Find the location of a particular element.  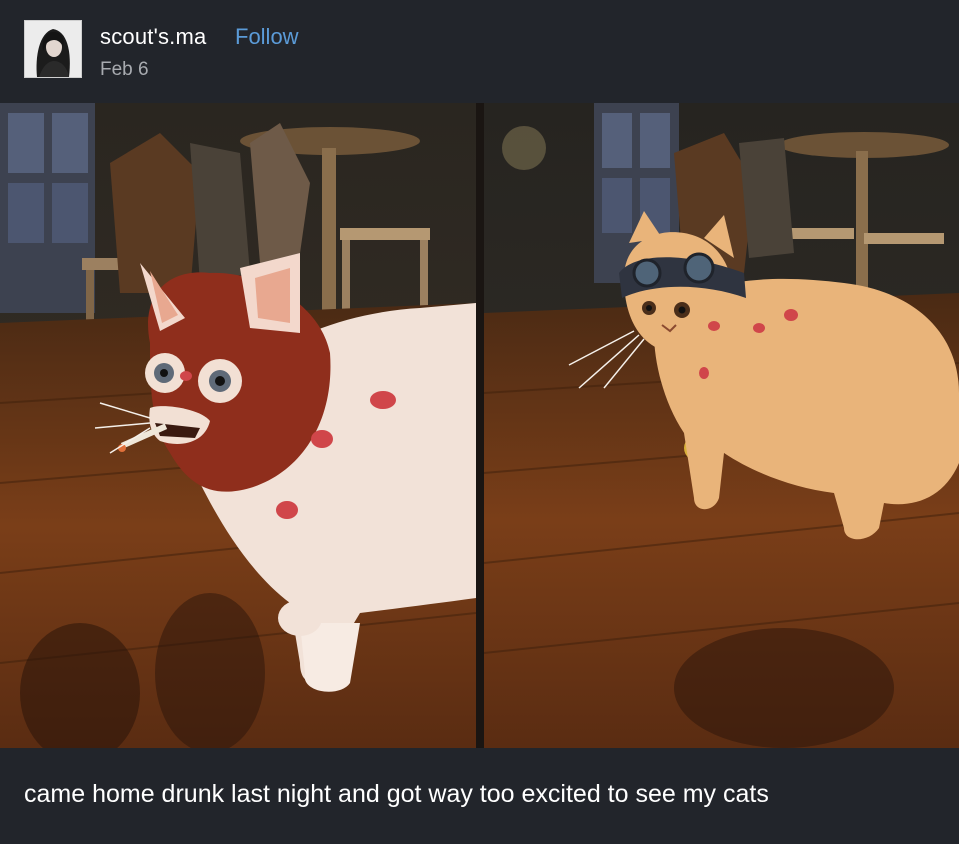

avatar-image is located at coordinates (53, 49).